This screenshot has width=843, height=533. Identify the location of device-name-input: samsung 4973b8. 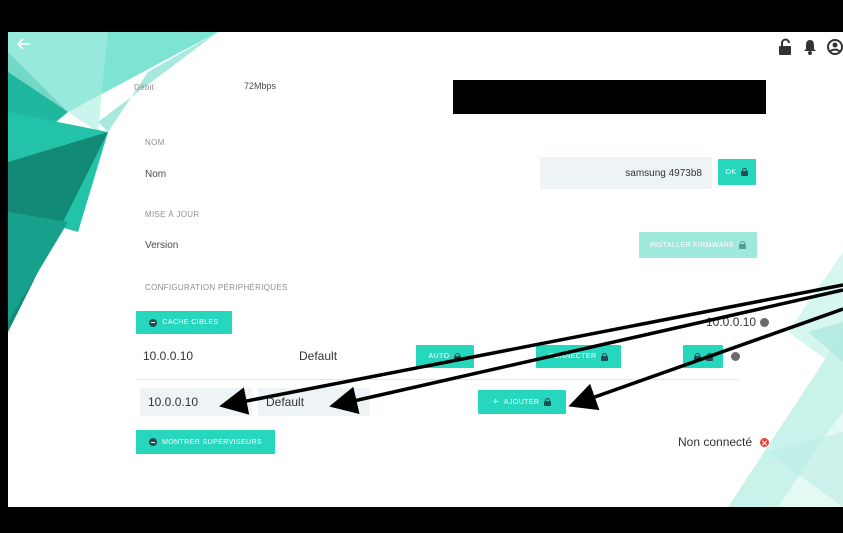
(626, 173).